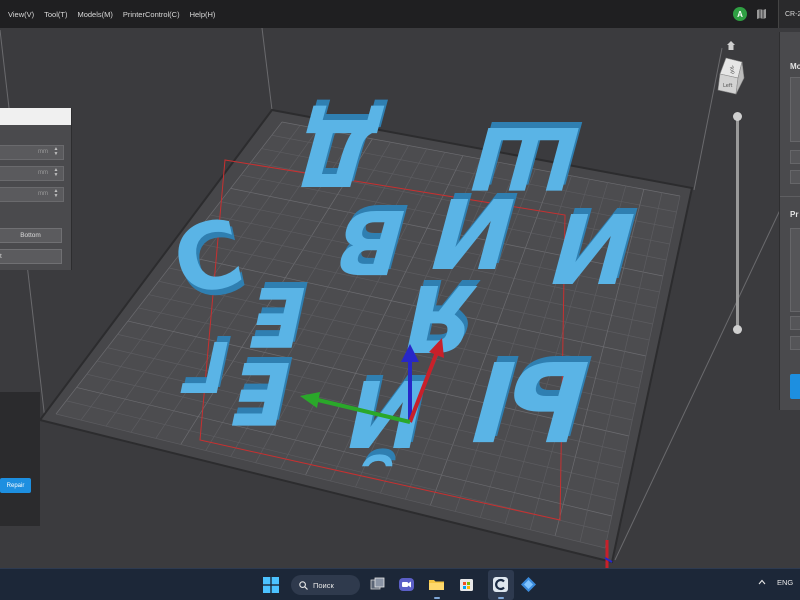 This screenshot has width=800, height=600. What do you see at coordinates (35, 116) in the screenshot?
I see `dialog-title-bar` at bounding box center [35, 116].